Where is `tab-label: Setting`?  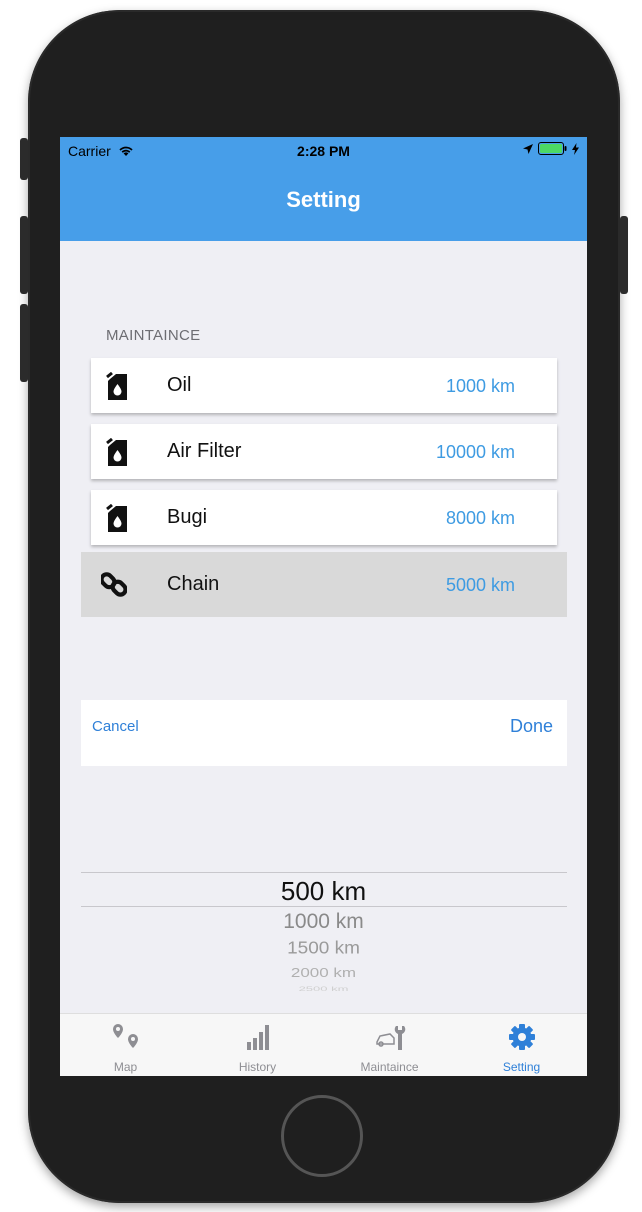 tab-label: Setting is located at coordinates (521, 1067).